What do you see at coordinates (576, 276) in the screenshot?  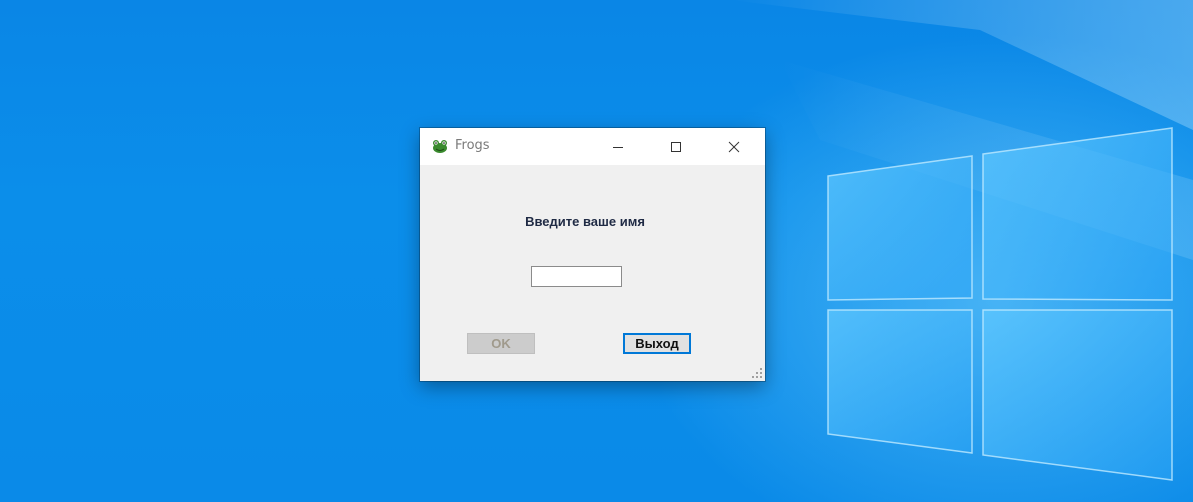 I see `name-input` at bounding box center [576, 276].